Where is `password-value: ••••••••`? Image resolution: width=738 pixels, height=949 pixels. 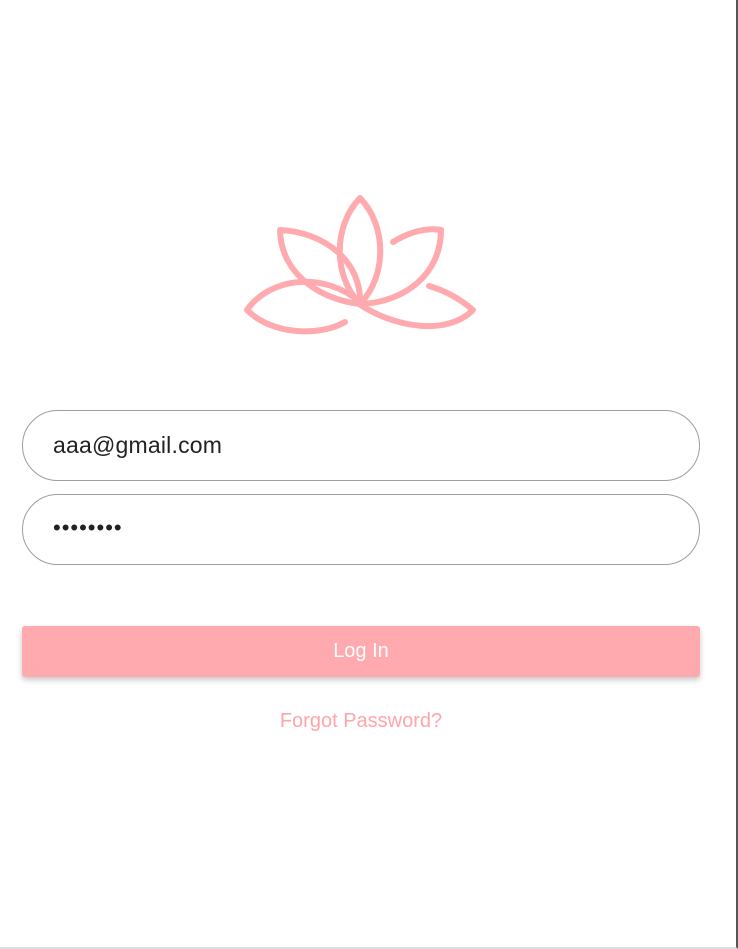
password-value: •••••••• is located at coordinates (88, 527).